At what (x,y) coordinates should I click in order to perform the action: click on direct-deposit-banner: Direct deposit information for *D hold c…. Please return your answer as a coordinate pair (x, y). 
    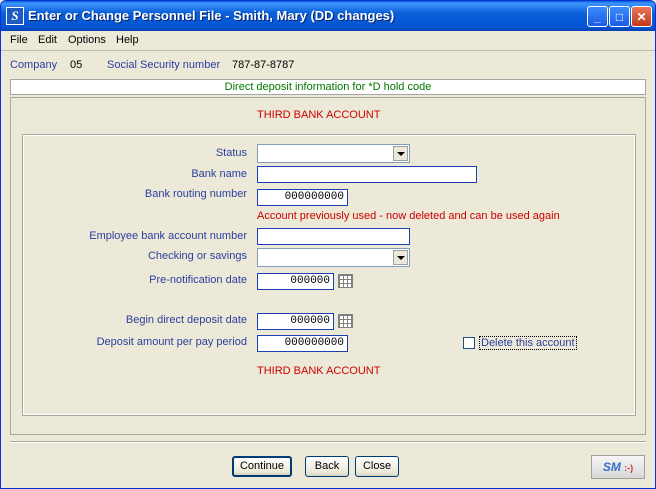
    Looking at the image, I should click on (328, 87).